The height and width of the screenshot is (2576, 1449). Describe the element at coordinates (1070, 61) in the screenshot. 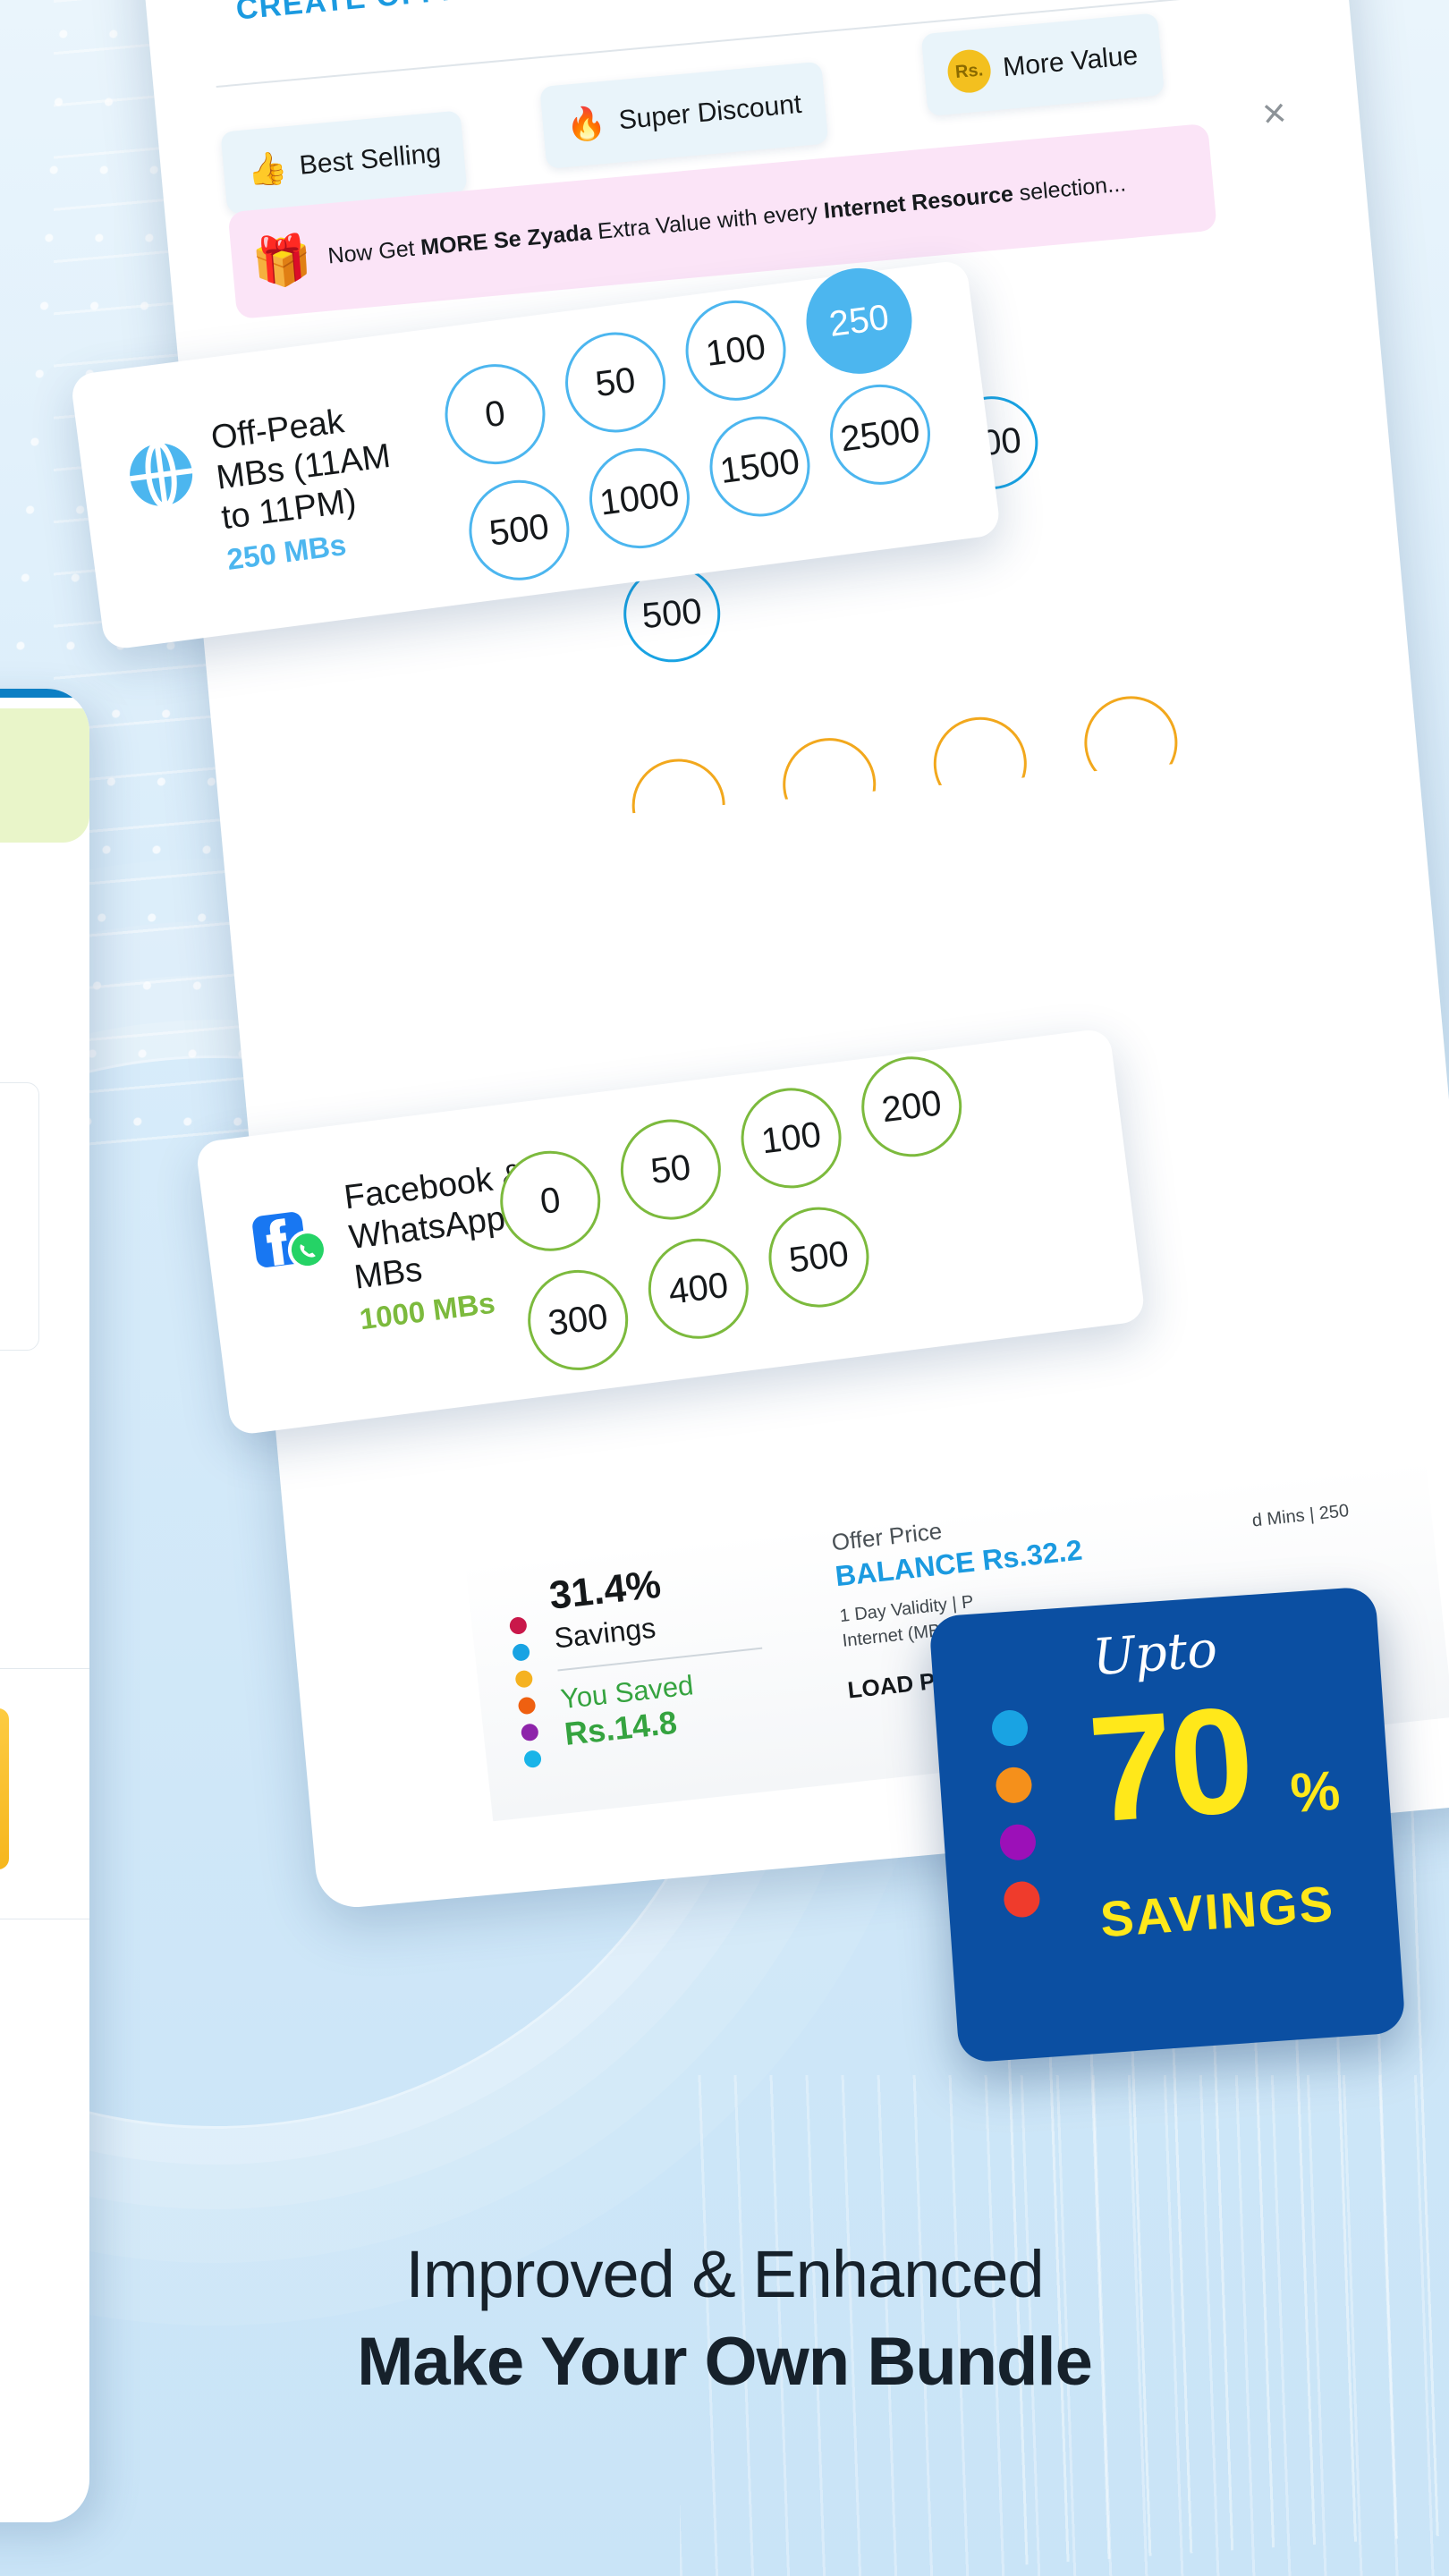

I see `filter-chip-label: More Value` at that location.